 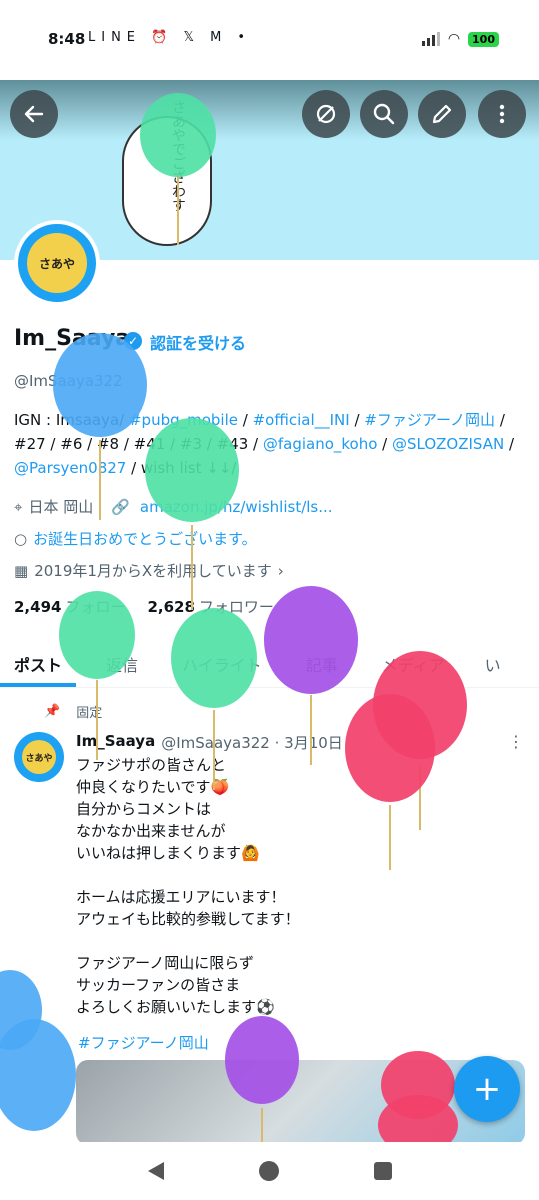 I want to click on profile-handle: @ImSaaya322, so click(x=68, y=381).